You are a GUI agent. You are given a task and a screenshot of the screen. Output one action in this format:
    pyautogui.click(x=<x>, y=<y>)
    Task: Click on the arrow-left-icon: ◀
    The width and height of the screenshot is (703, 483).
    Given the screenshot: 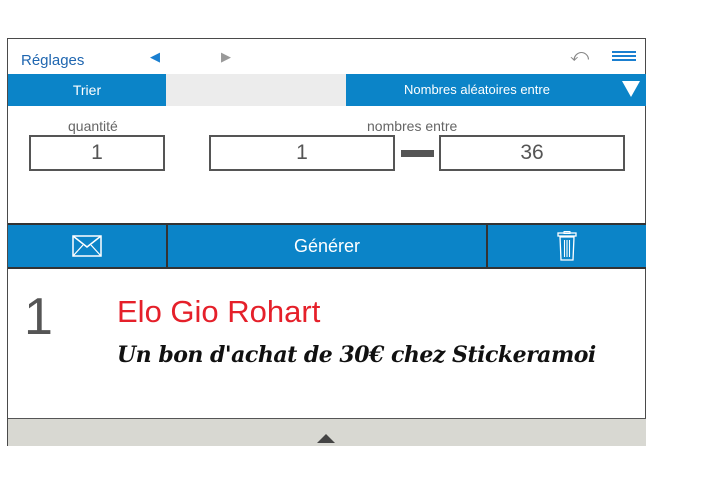 What is the action you would take?
    pyautogui.click(x=155, y=57)
    